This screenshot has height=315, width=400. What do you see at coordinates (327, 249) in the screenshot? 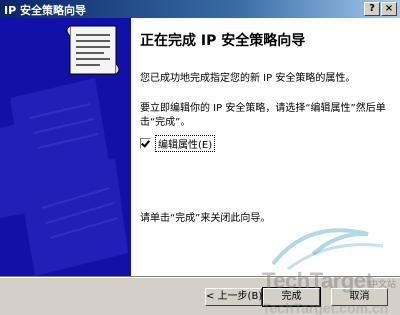
I see `watermark-swoosh-icon` at bounding box center [327, 249].